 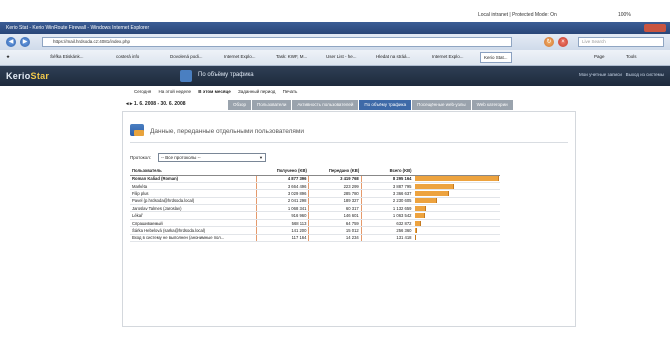 I want to click on address-input: https://mail.hrdsoda.cz:4081/index.php, so click(x=277, y=42).